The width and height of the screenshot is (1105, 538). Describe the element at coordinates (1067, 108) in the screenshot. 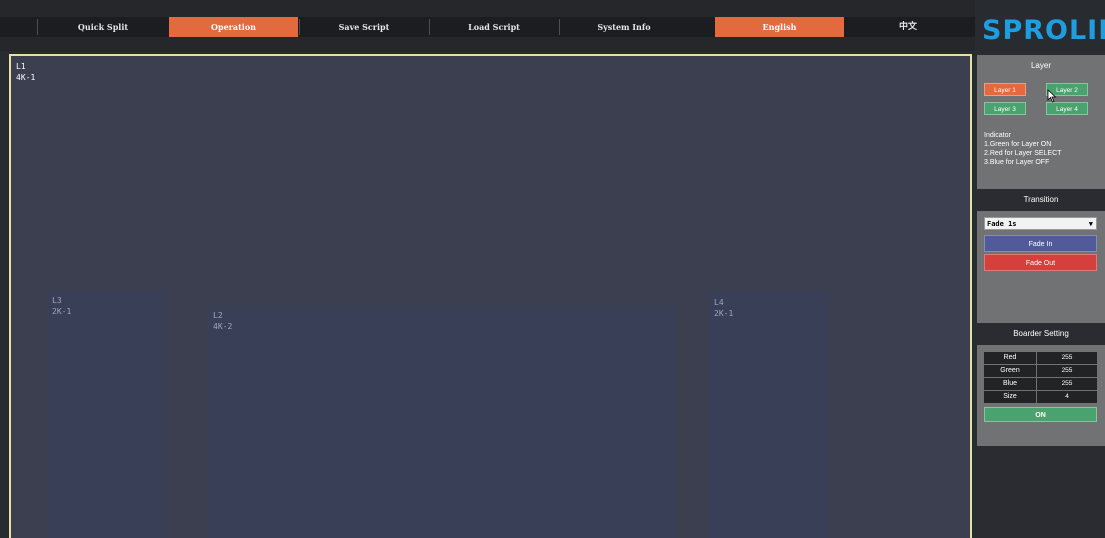

I see `layer-4-button: Layer 4` at that location.